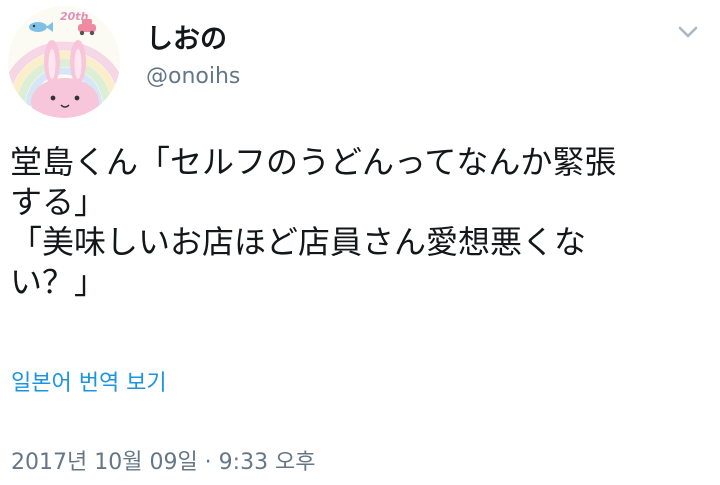  What do you see at coordinates (74, 16) in the screenshot?
I see `svg-text: 20th` at bounding box center [74, 16].